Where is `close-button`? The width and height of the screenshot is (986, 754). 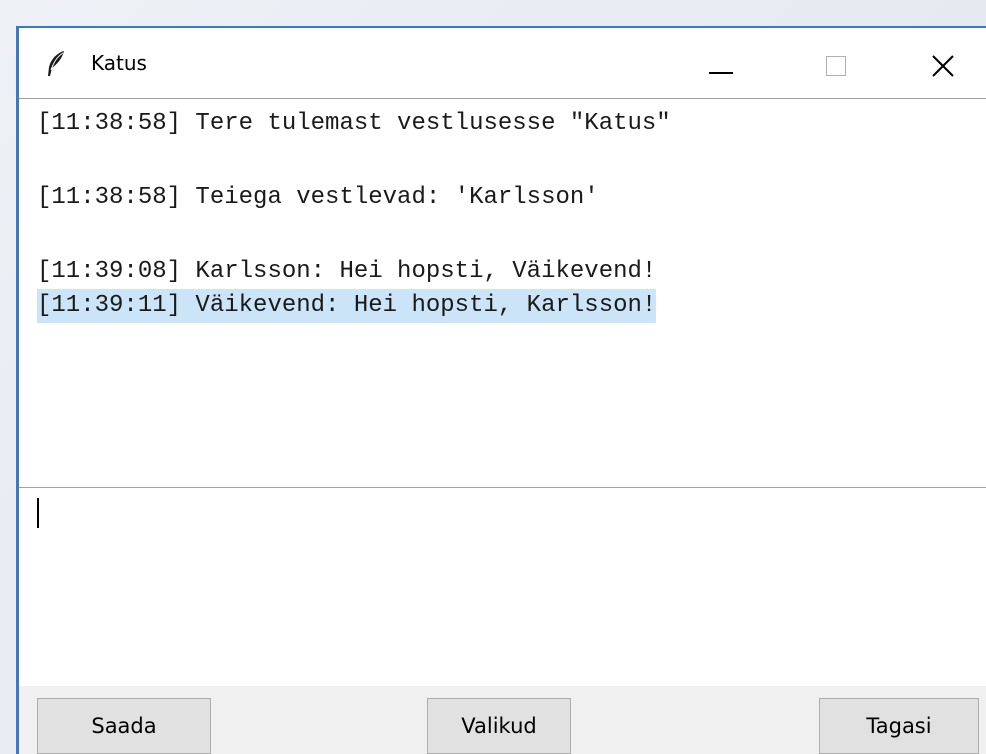
close-button is located at coordinates (945, 64).